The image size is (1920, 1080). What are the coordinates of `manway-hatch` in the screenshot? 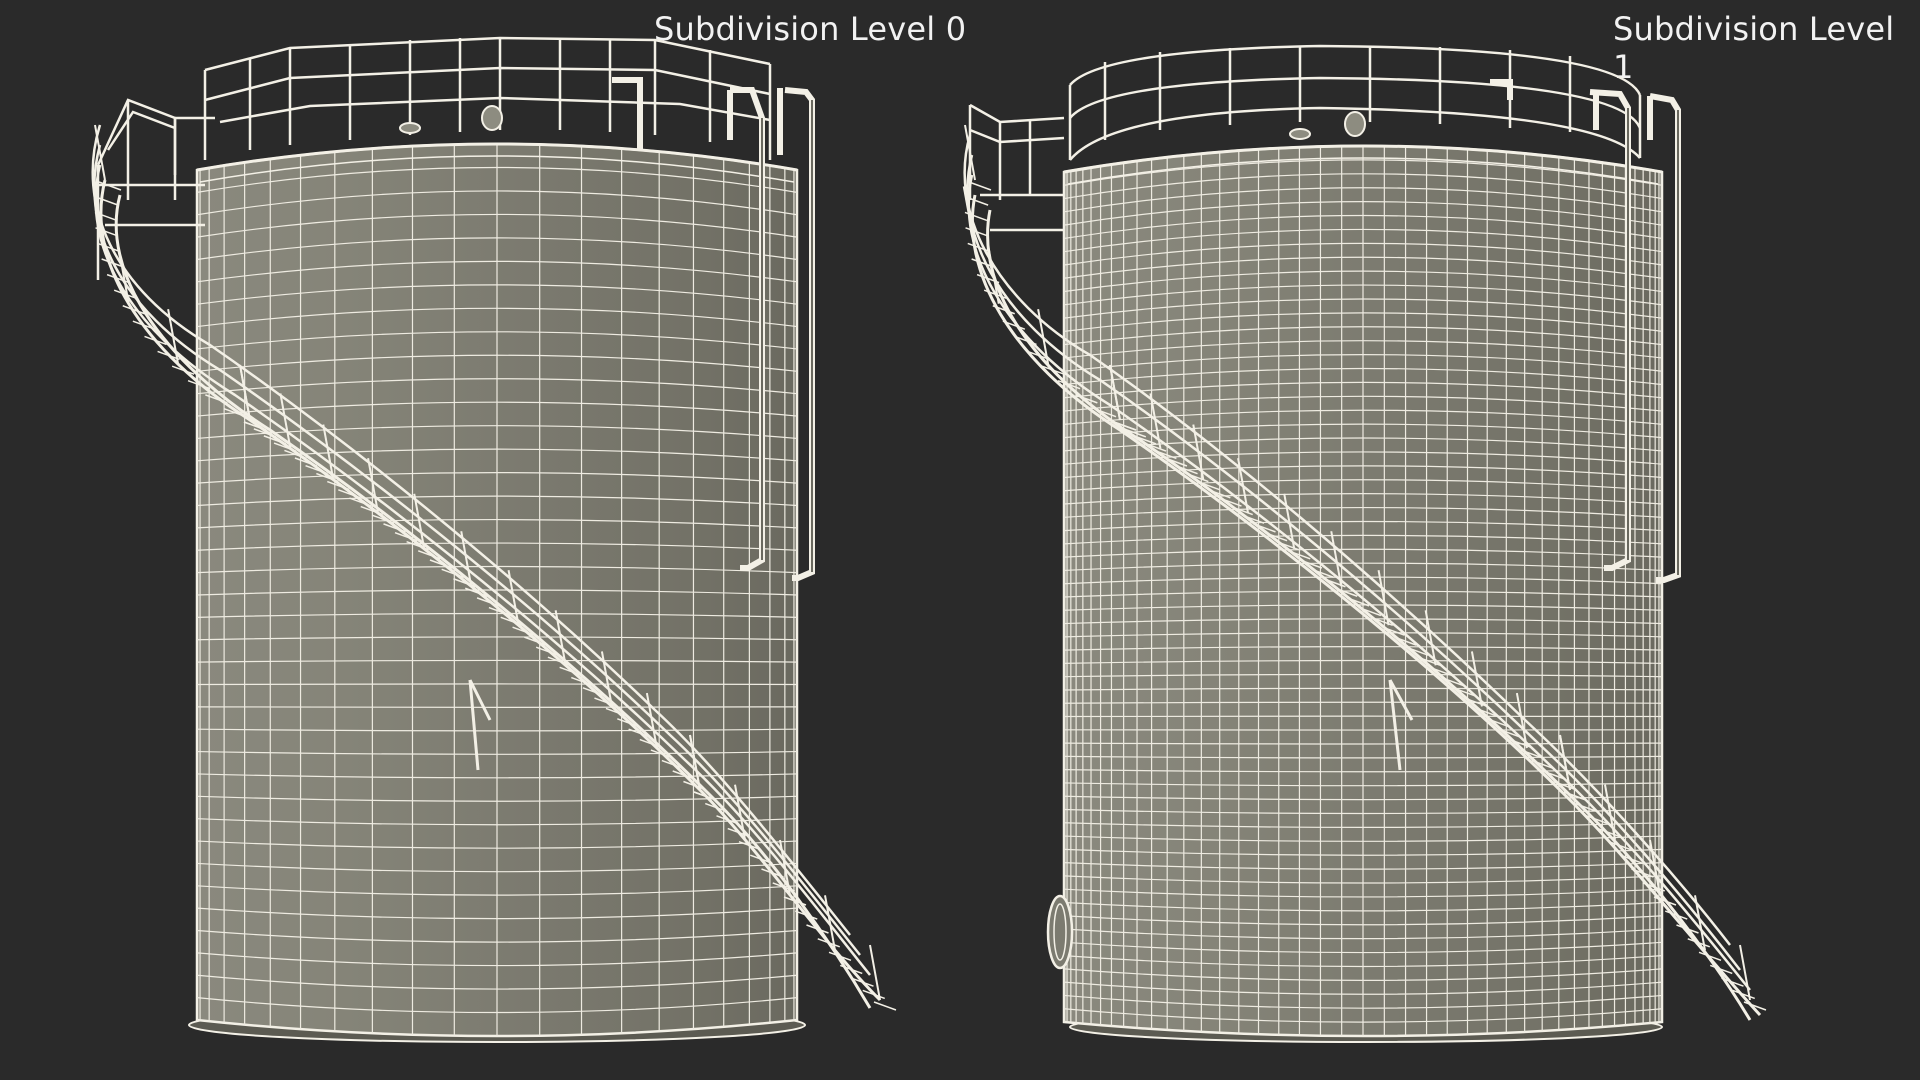 It's located at (1060, 932).